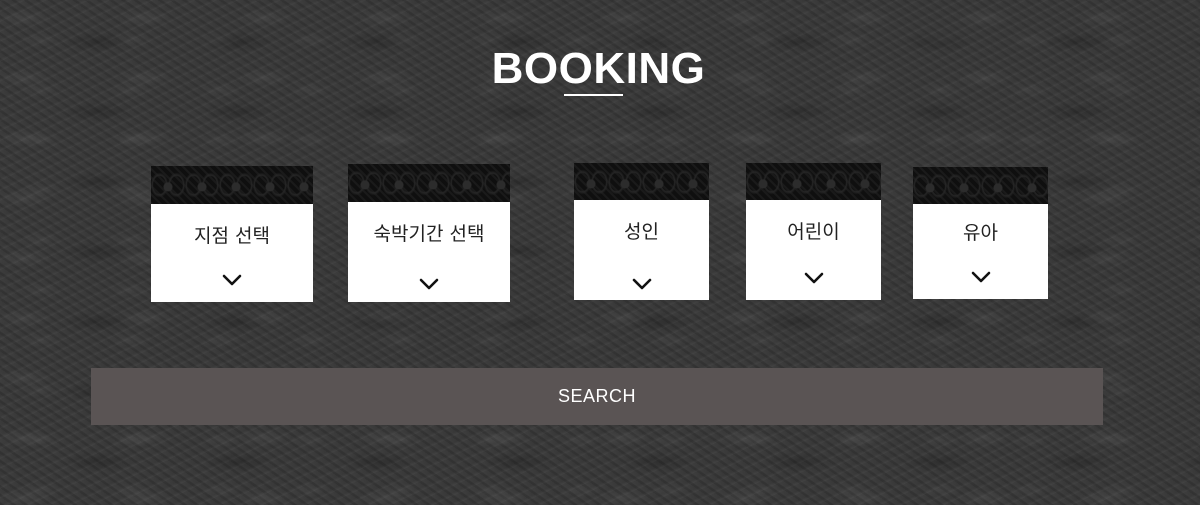  I want to click on infant-select: 유아, so click(980, 233).